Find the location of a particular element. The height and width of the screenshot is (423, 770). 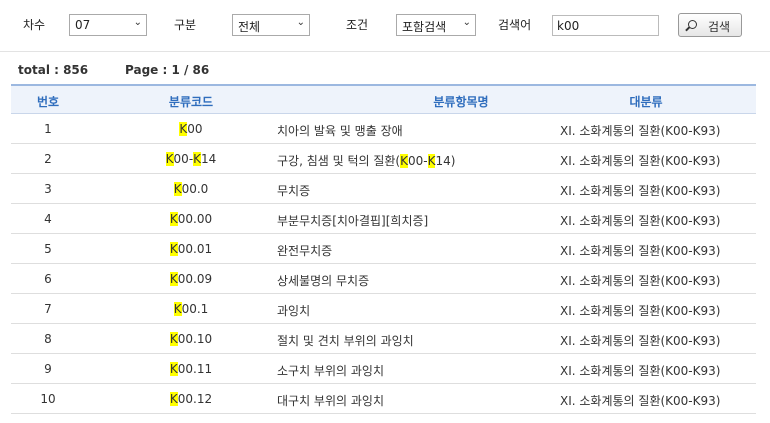

item-name-link: 부분무치증[치아결핍][희치증] is located at coordinates (352, 220).